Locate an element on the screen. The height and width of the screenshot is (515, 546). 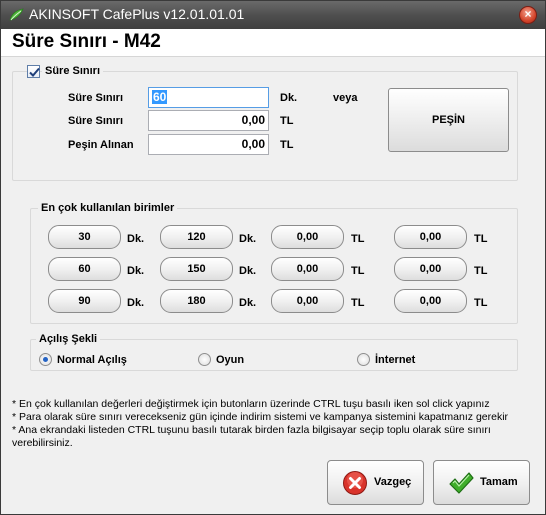
preset-30-button: 30 is located at coordinates (84, 237).